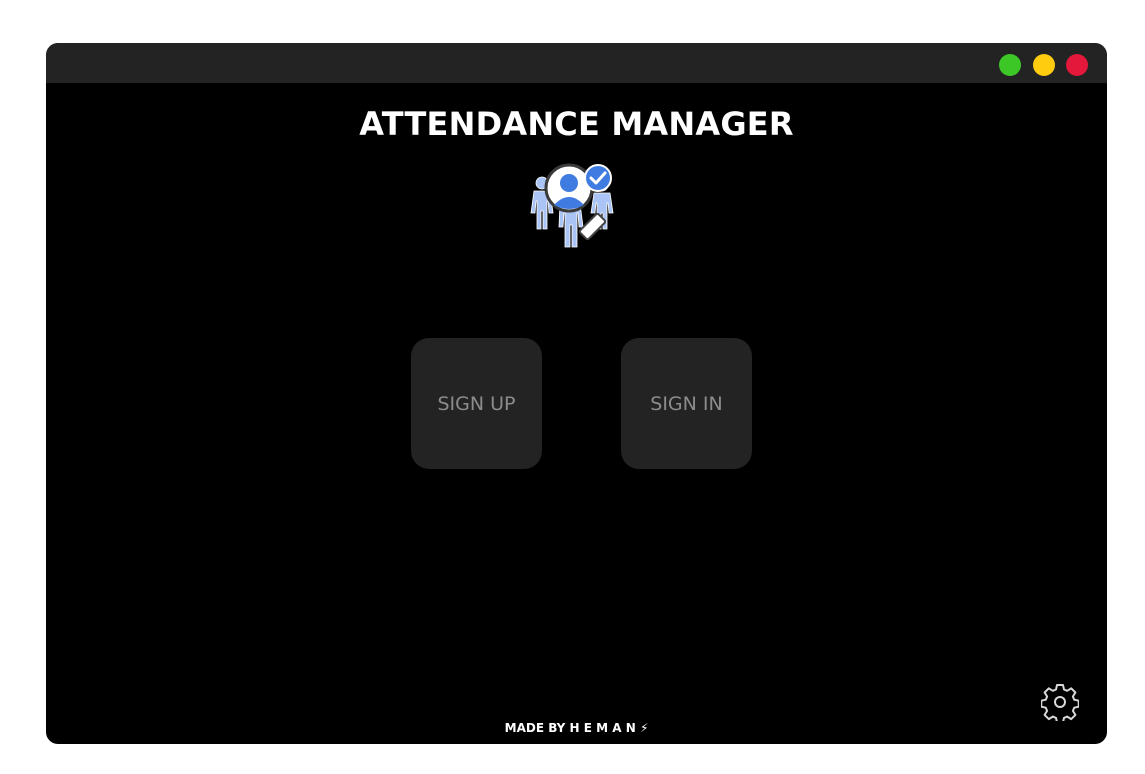 This screenshot has width=1145, height=774. I want to click on sign-up-button: SIGN UP, so click(476, 403).